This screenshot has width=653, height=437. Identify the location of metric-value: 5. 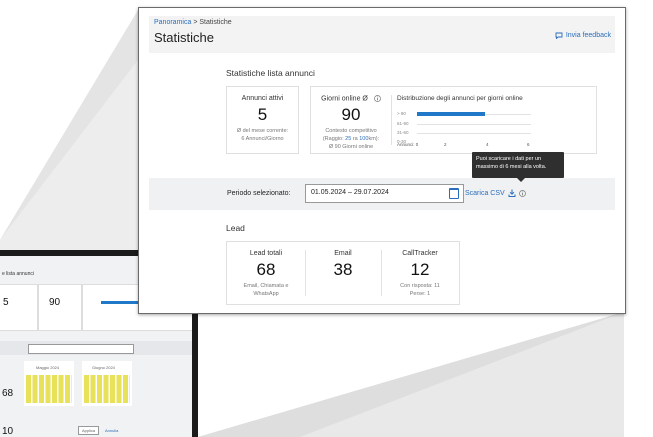
(262, 114).